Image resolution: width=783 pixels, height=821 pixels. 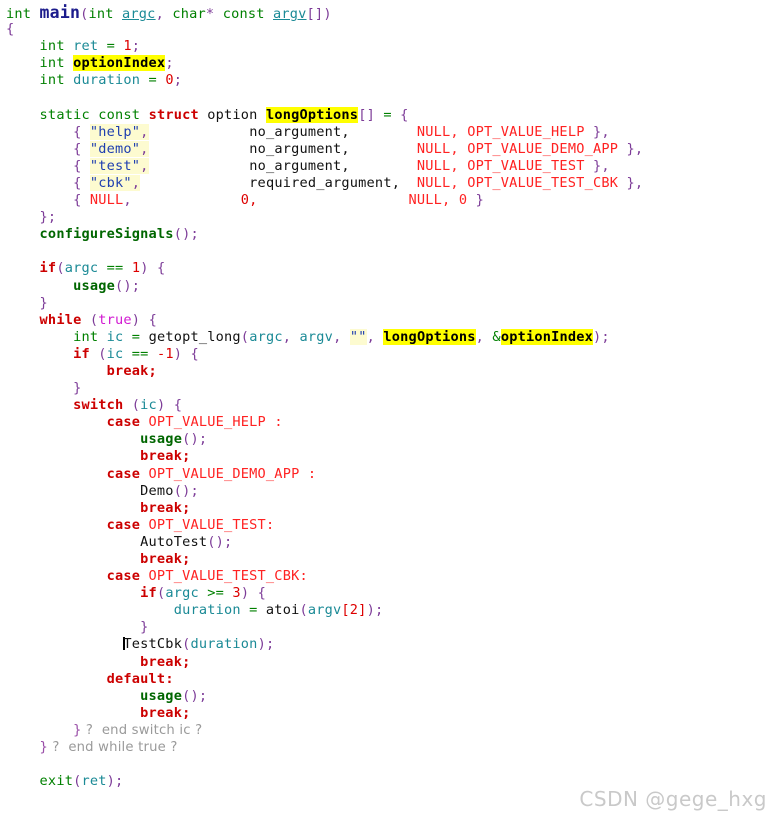 What do you see at coordinates (224, 473) in the screenshot?
I see `token-case-label: OPT_VALUE_DEMO_APP` at bounding box center [224, 473].